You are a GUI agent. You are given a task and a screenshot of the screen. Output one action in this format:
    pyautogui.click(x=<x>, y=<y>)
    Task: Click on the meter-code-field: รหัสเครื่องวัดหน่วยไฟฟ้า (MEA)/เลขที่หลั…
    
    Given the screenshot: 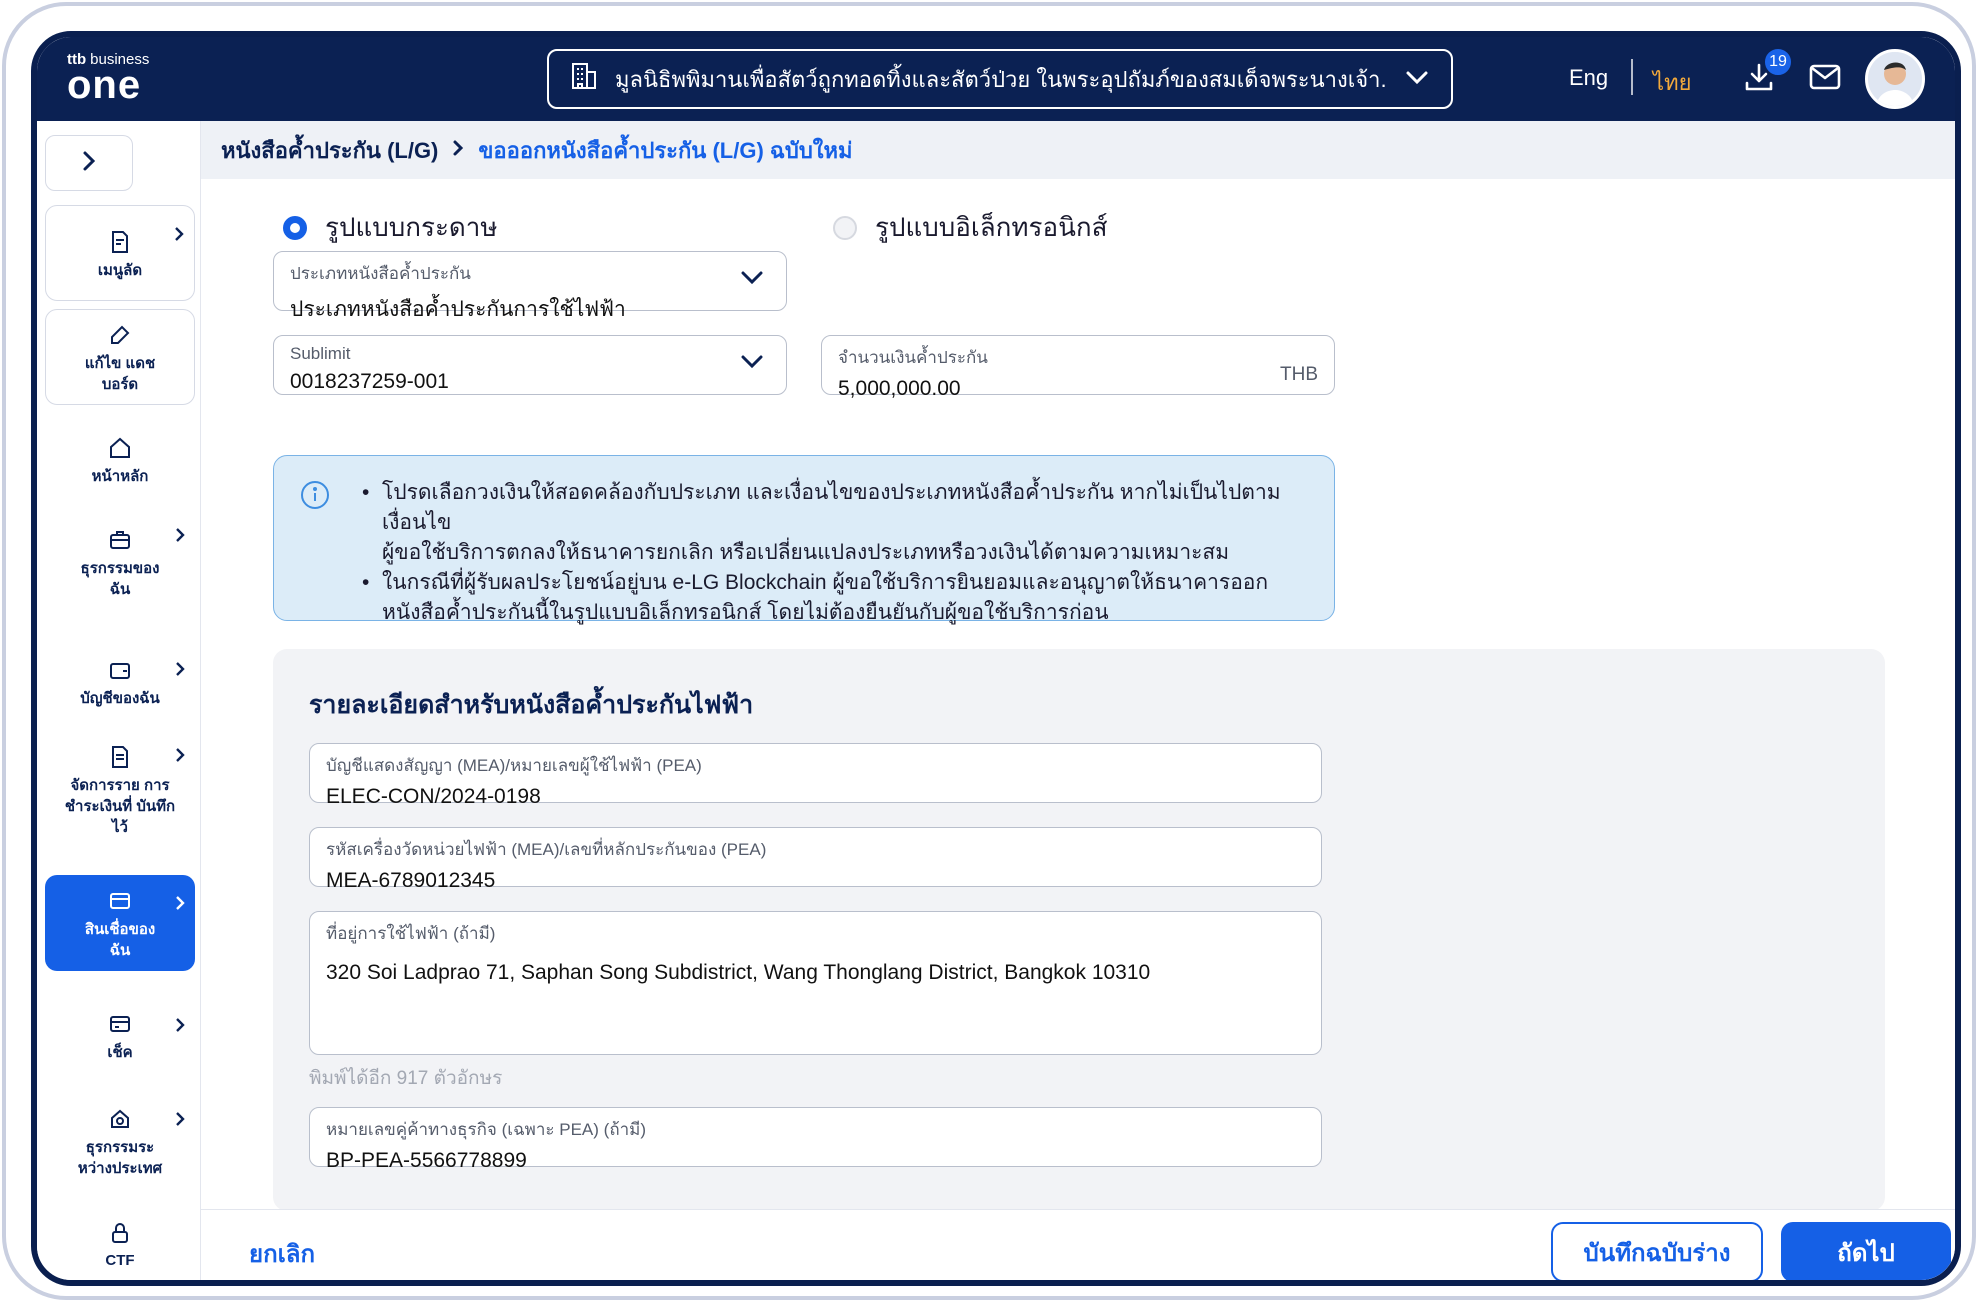 What is the action you would take?
    pyautogui.click(x=815, y=859)
    